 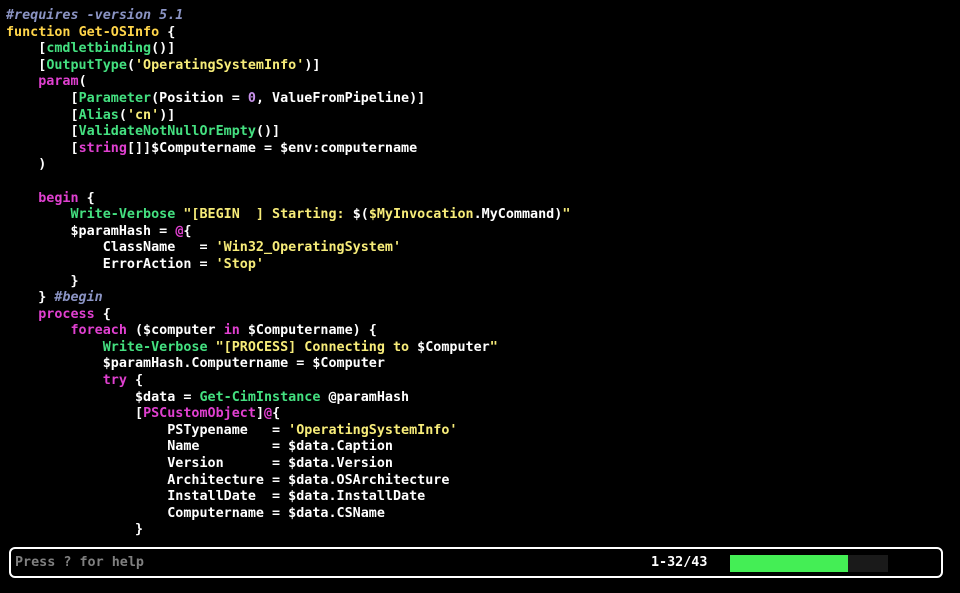 I want to click on line-position-indicator: 1-32/43, so click(x=679, y=562).